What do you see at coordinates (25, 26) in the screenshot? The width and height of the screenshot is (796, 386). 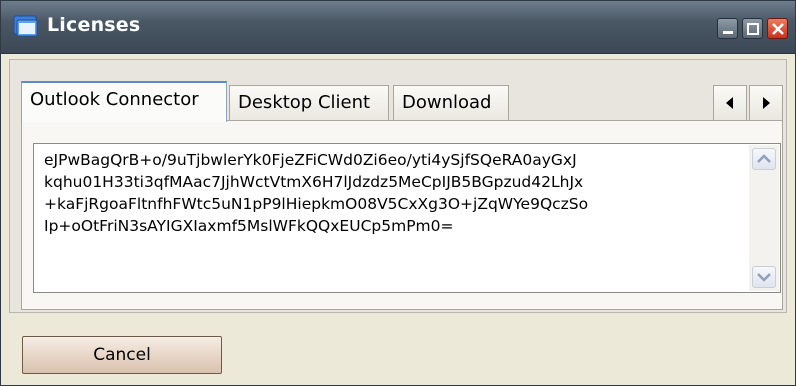 I see `window-app-icon` at bounding box center [25, 26].